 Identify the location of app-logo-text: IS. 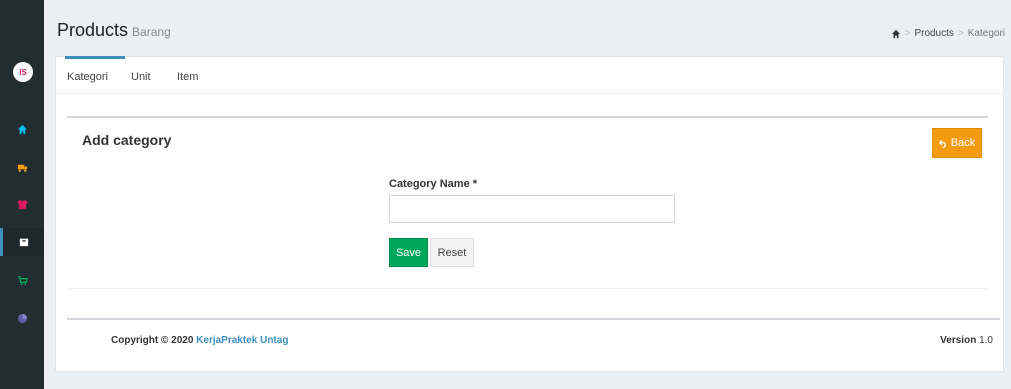
(23, 72).